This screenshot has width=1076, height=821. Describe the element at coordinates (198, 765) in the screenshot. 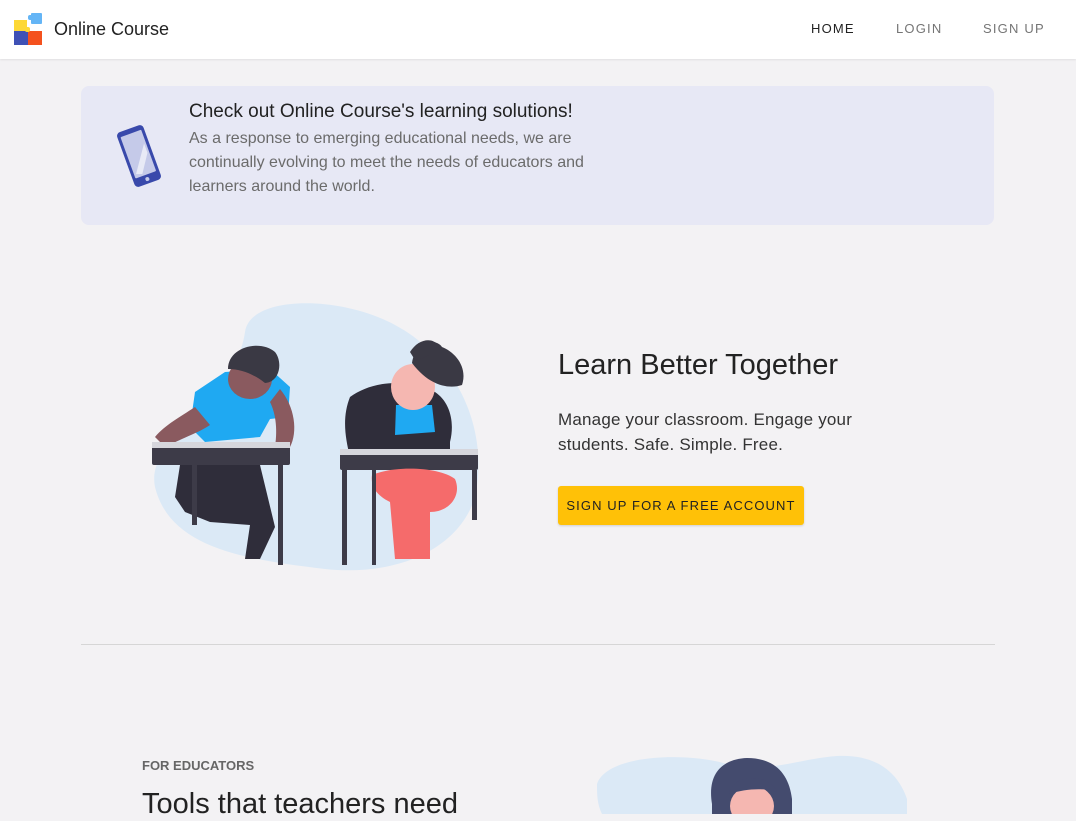

I see `section-eyebrow: FOR EDUCATORS` at that location.